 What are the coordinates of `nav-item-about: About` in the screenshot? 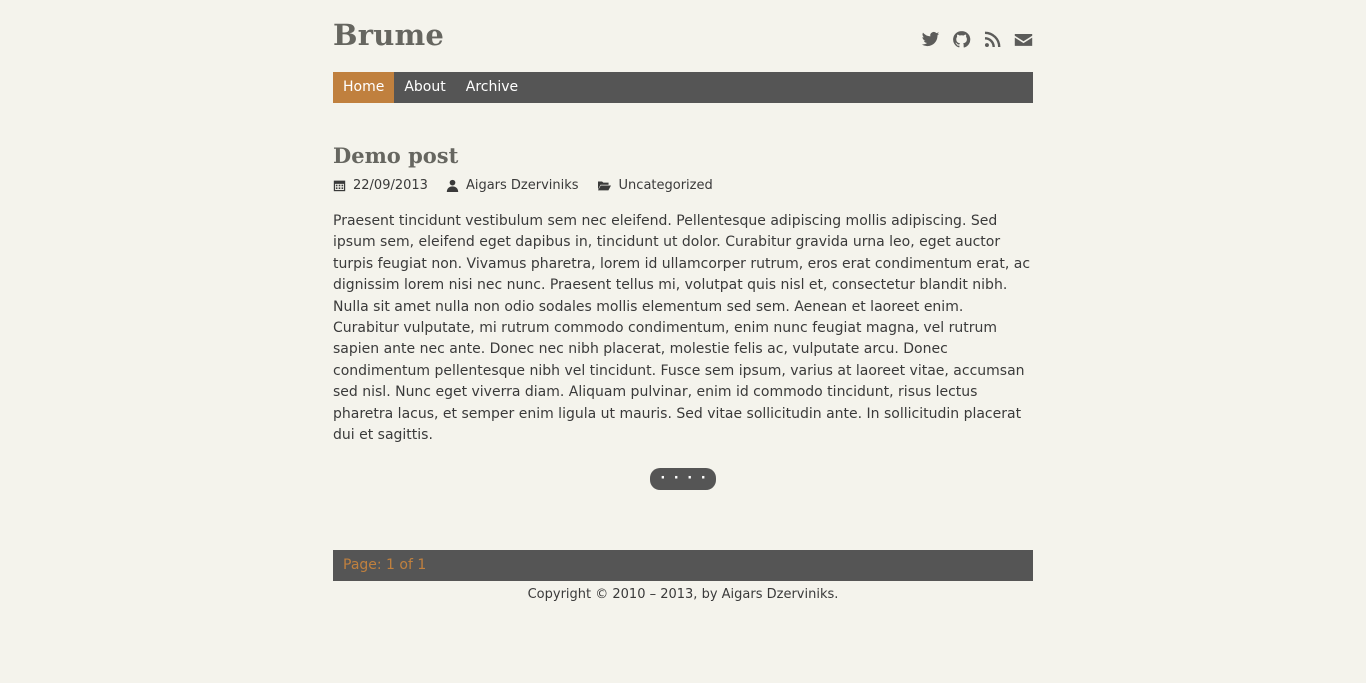 It's located at (424, 87).